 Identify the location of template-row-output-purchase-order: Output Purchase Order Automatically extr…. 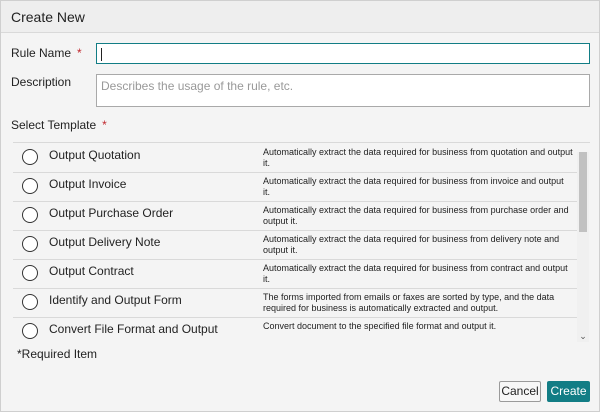
(295, 216).